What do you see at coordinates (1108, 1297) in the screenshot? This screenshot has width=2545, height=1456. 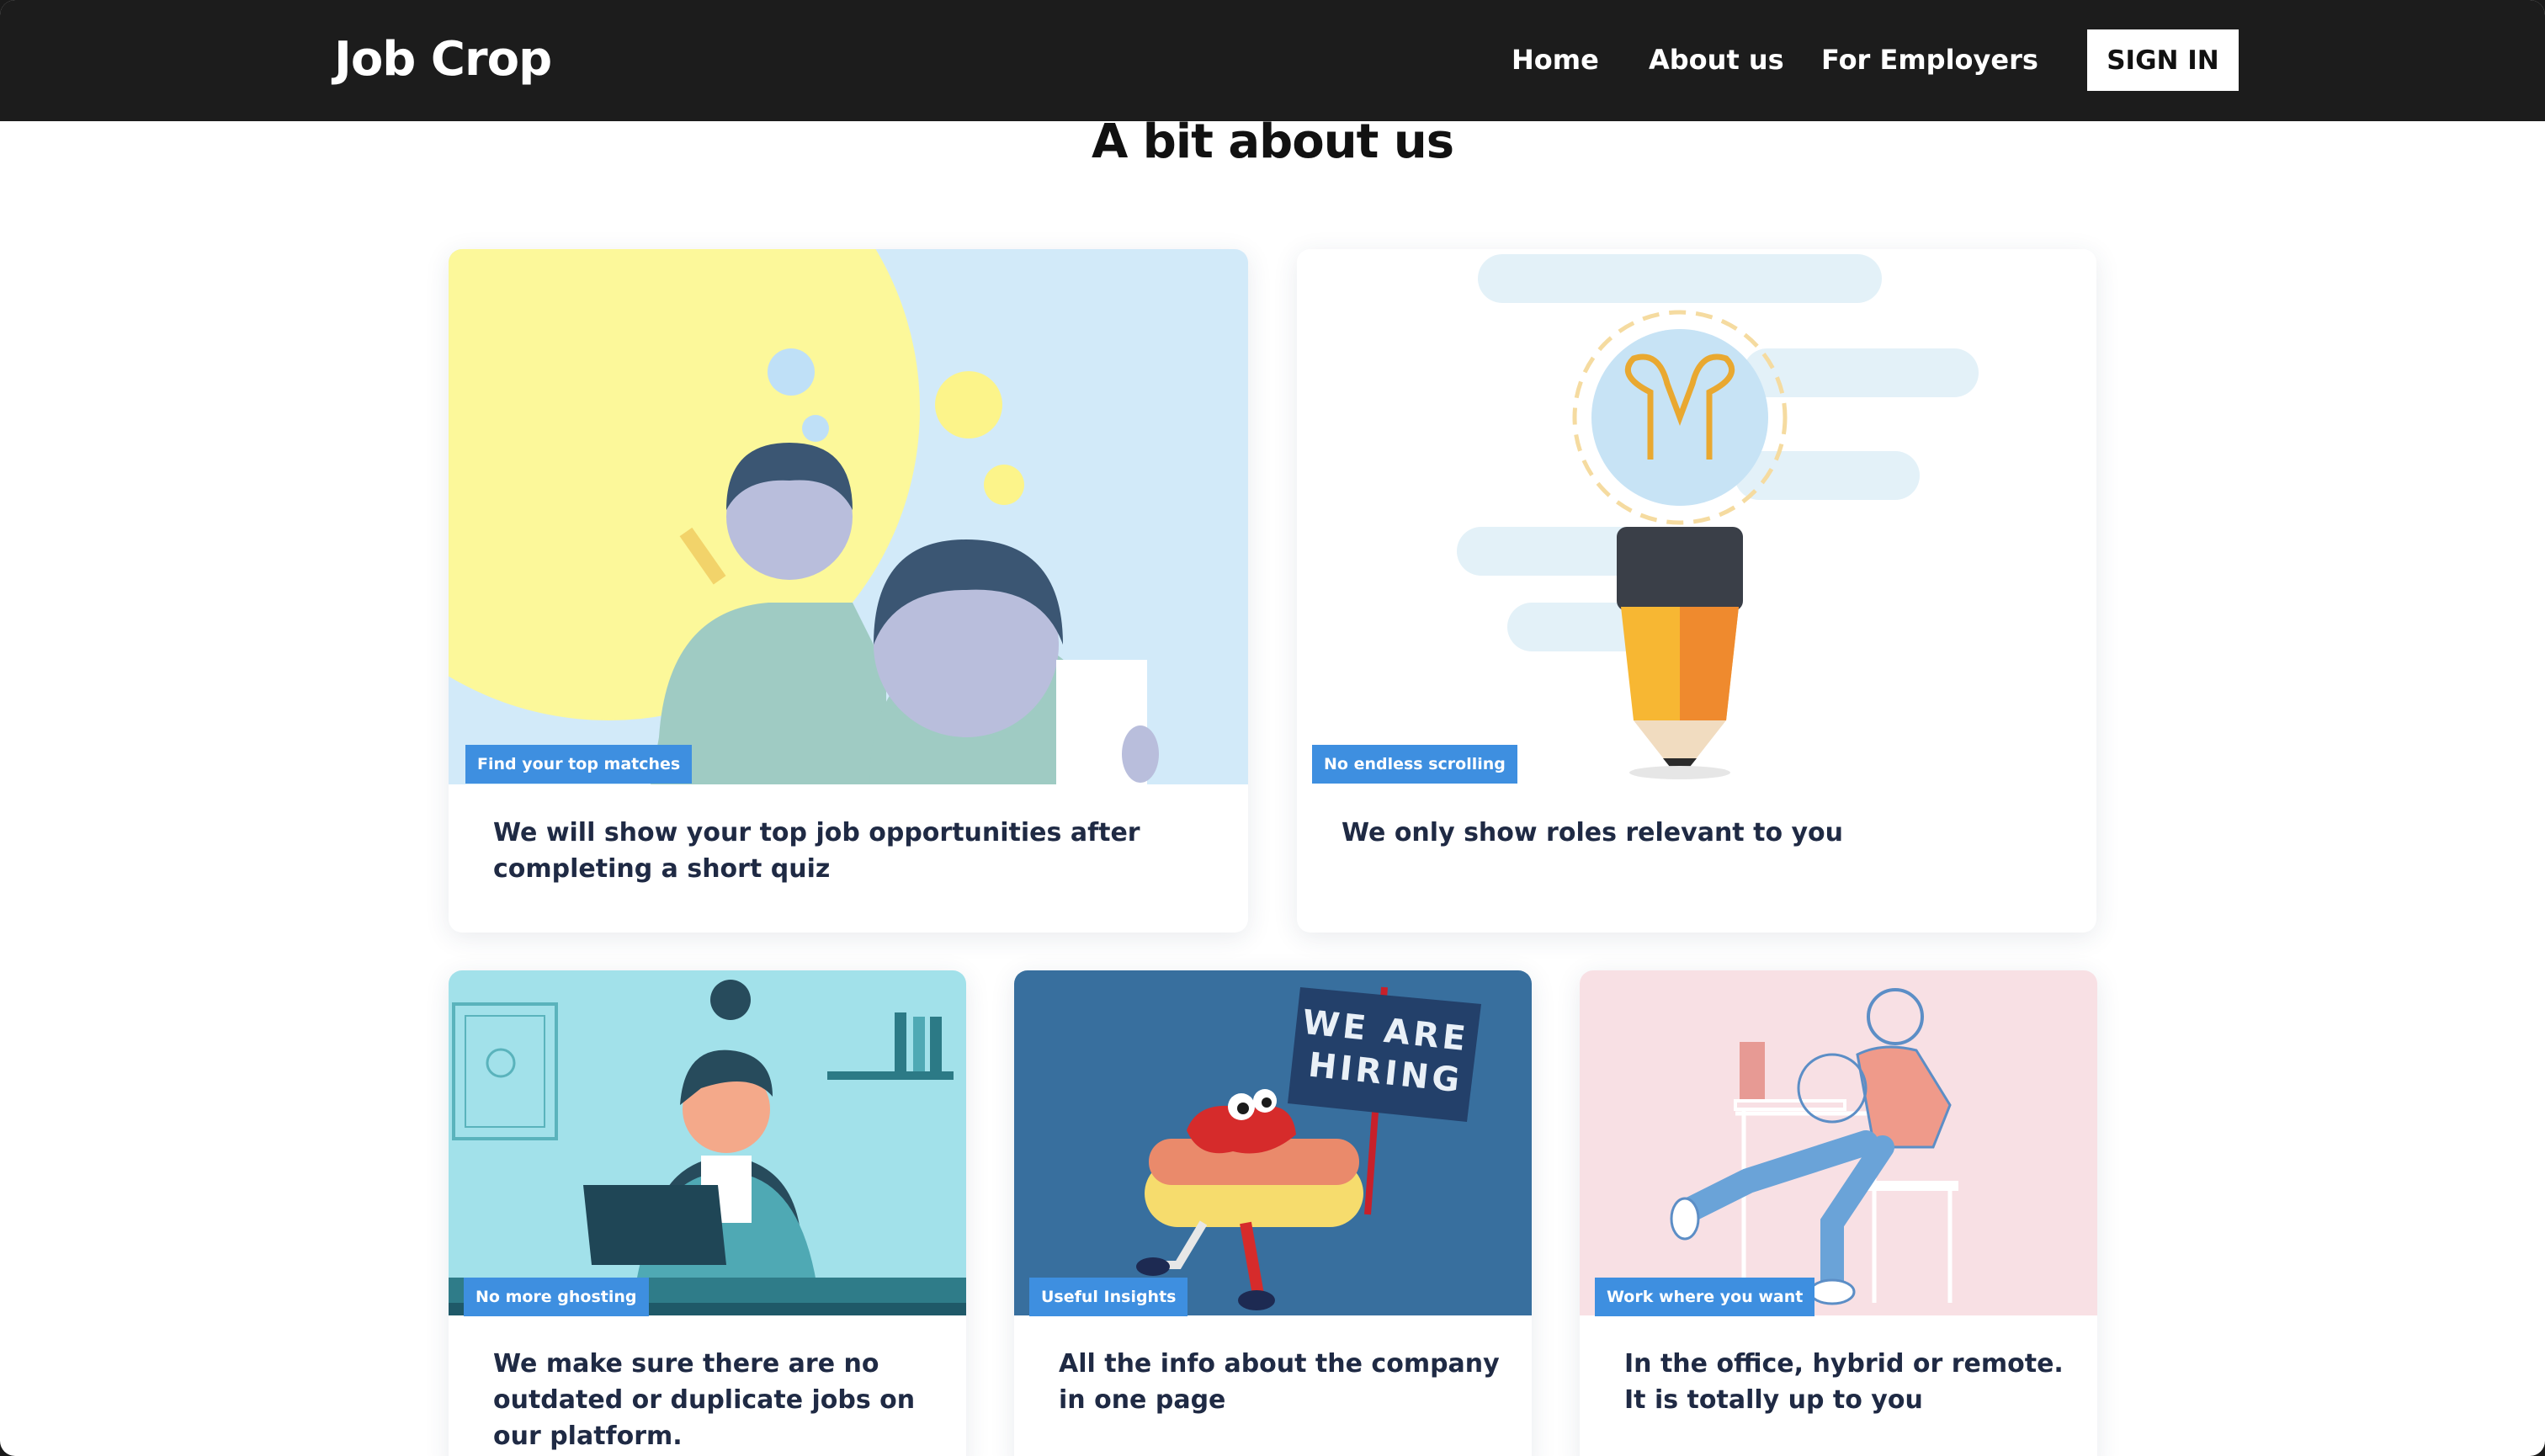 I see `tag-useful-insights: Useful Insights` at bounding box center [1108, 1297].